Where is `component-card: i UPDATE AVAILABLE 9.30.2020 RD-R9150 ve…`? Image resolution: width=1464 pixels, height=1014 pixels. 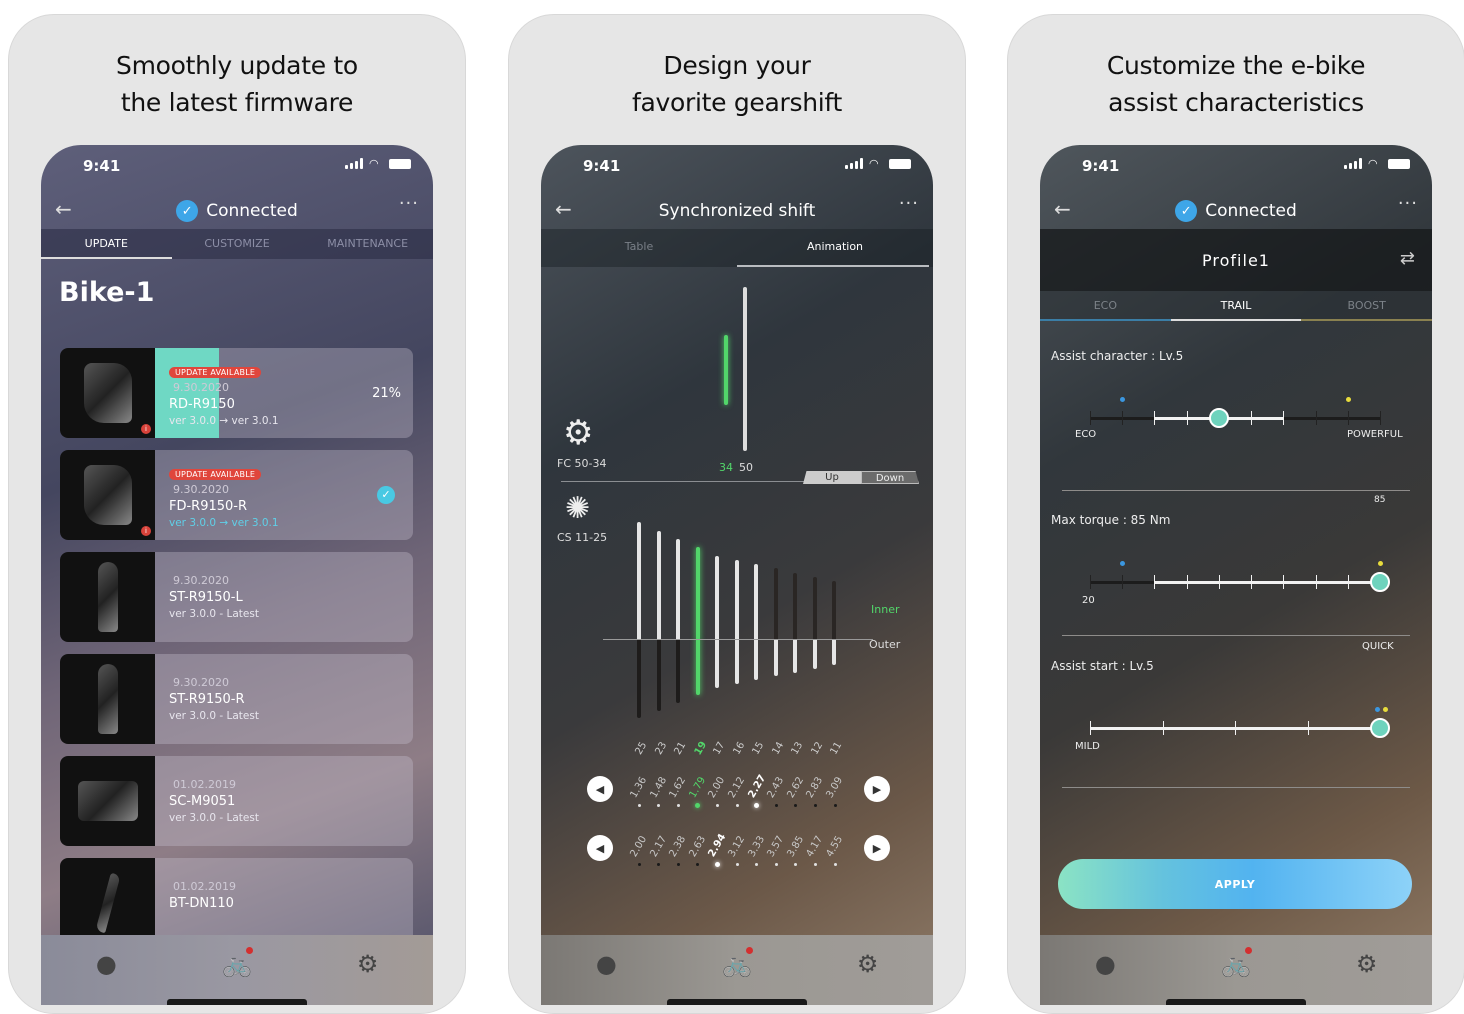
component-card: i UPDATE AVAILABLE 9.30.2020 RD-R9150 ve… is located at coordinates (236, 393).